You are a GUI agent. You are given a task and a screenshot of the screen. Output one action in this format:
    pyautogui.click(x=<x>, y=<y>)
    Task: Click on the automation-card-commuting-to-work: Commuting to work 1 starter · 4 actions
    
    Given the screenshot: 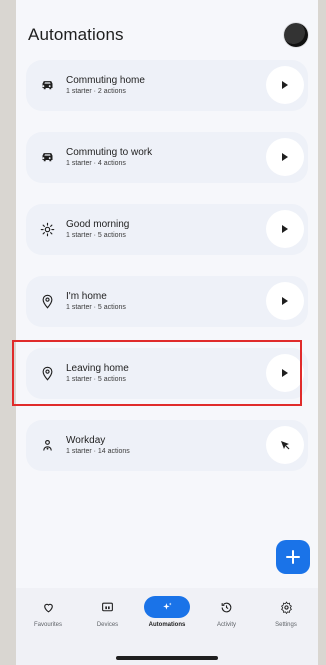 What is the action you would take?
    pyautogui.click(x=167, y=157)
    